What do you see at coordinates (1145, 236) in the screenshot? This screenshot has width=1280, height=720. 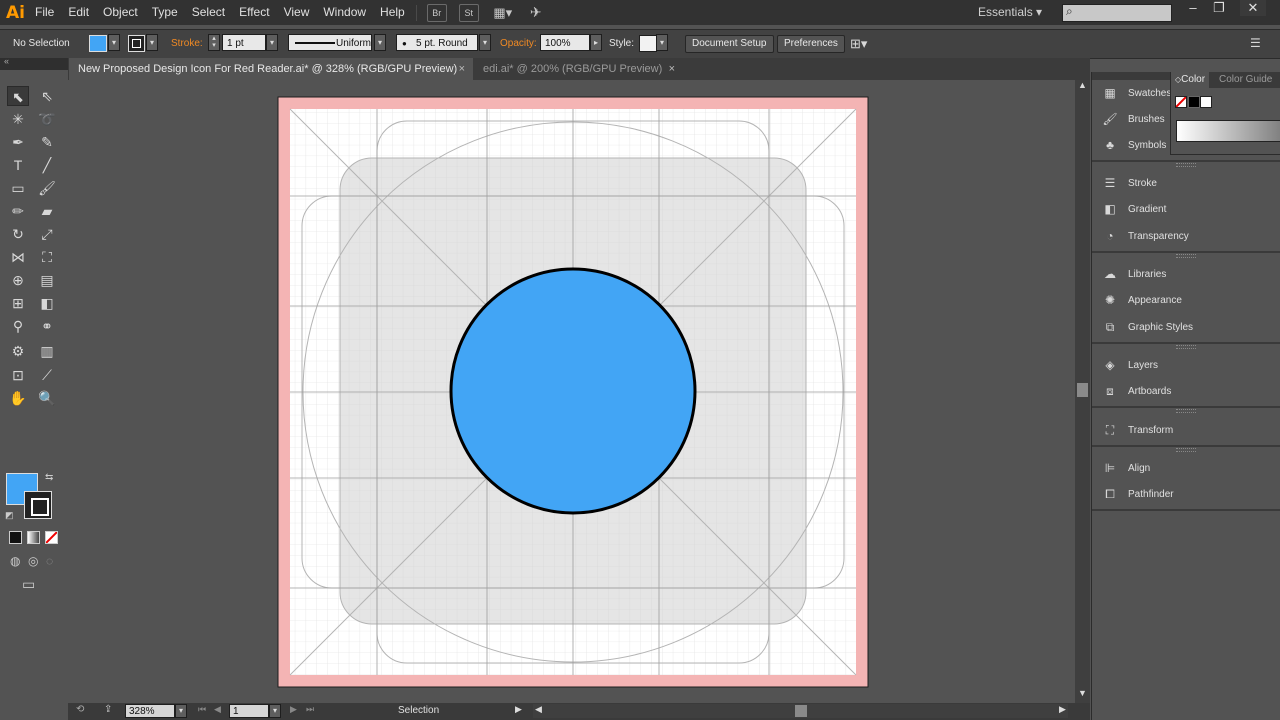 I see `dock-item-transparency: ◔ Transparency` at bounding box center [1145, 236].